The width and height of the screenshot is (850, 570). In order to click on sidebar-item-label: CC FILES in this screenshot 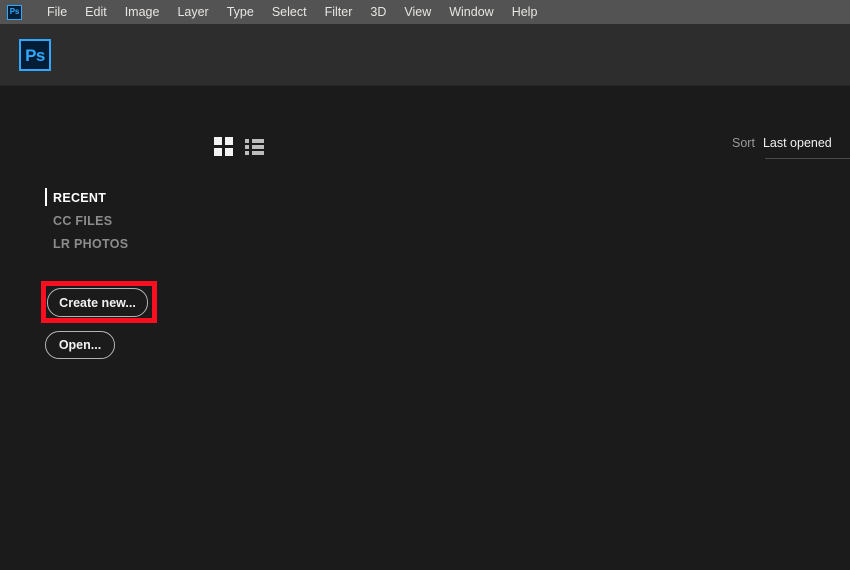, I will do `click(83, 220)`.